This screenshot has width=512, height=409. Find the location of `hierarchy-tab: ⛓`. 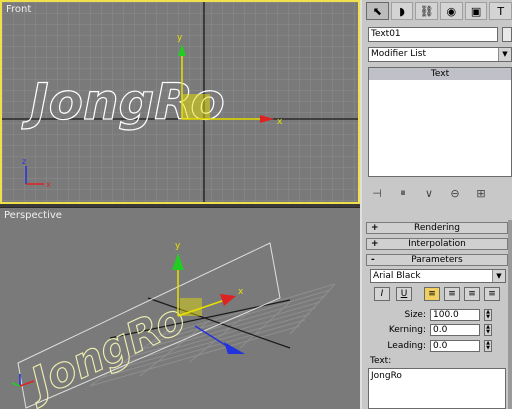

hierarchy-tab: ⛓ is located at coordinates (427, 11).